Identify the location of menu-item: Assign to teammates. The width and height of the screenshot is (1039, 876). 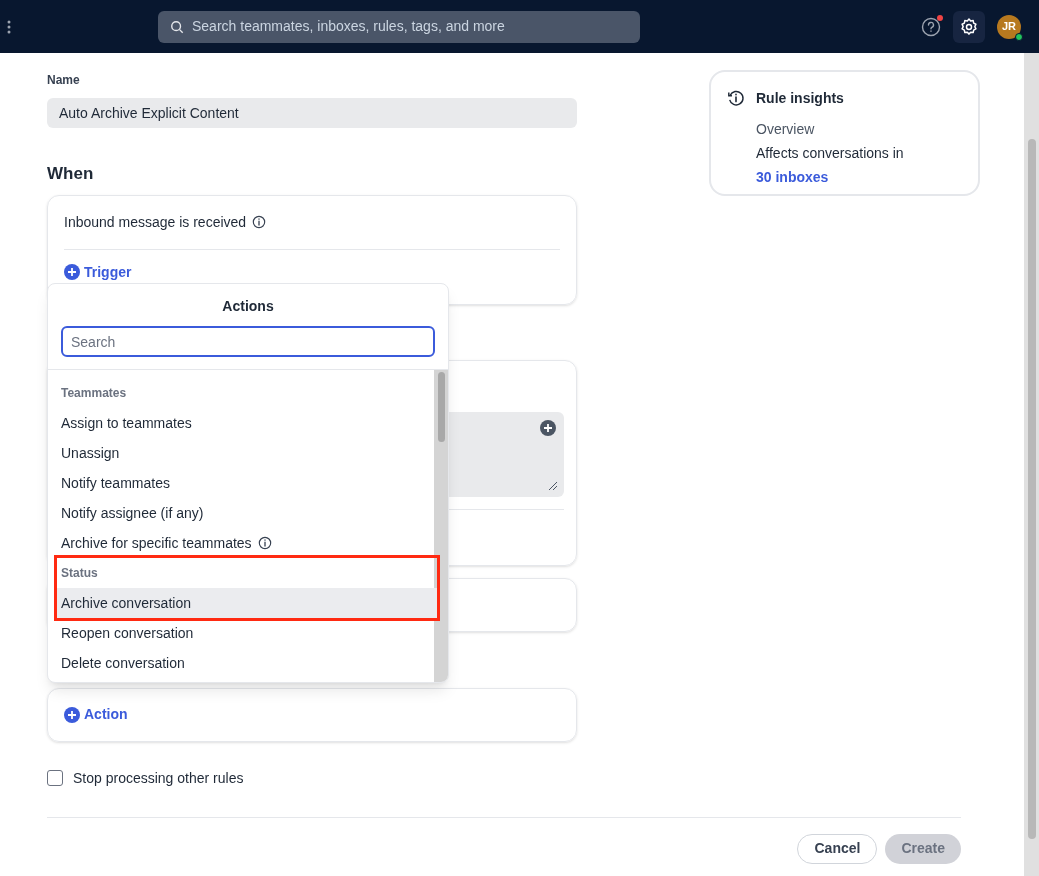
(241, 423).